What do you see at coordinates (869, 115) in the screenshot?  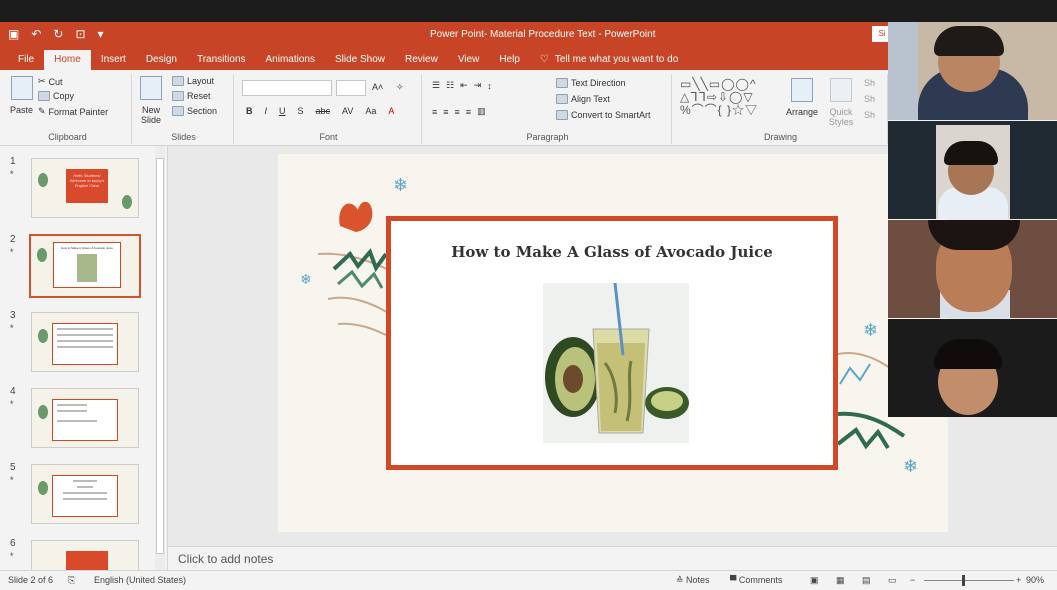 I see `shape-effects-button: Sh` at bounding box center [869, 115].